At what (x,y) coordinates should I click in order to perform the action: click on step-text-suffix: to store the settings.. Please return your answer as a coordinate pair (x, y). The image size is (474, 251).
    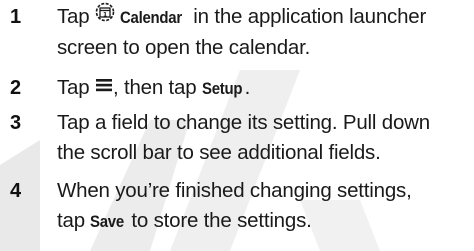
    Looking at the image, I should click on (218, 220).